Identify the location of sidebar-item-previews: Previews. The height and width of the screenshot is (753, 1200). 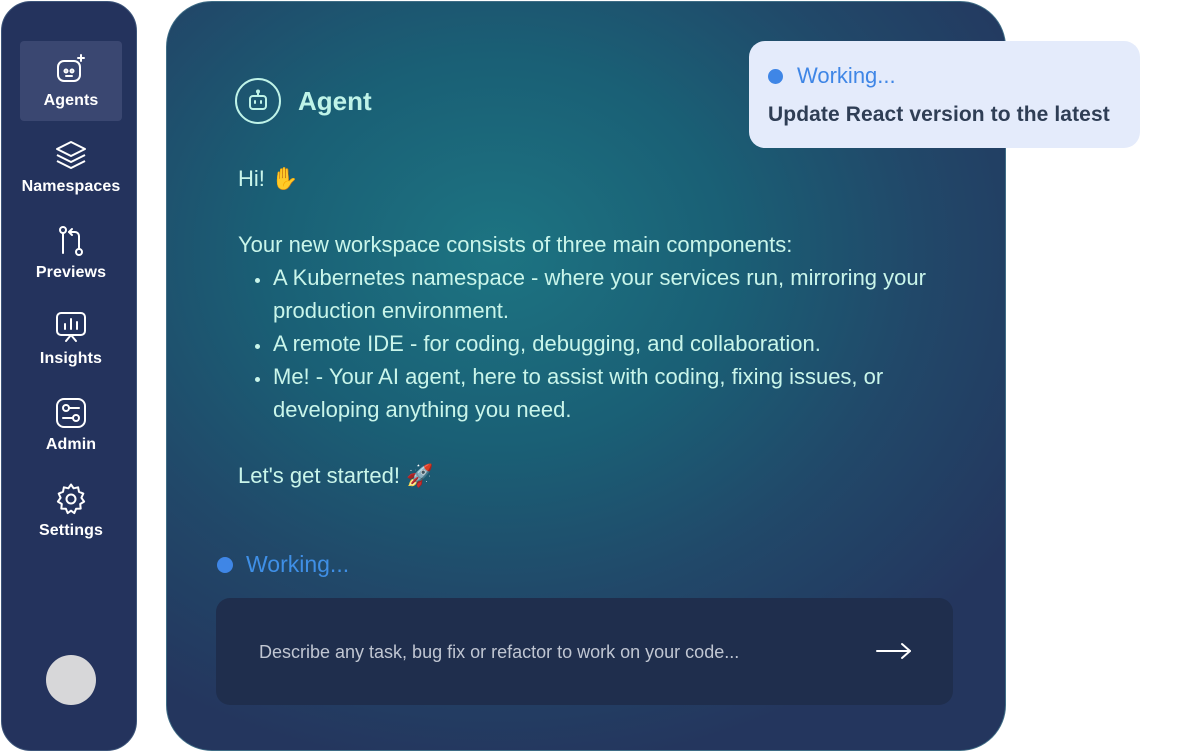
(71, 253).